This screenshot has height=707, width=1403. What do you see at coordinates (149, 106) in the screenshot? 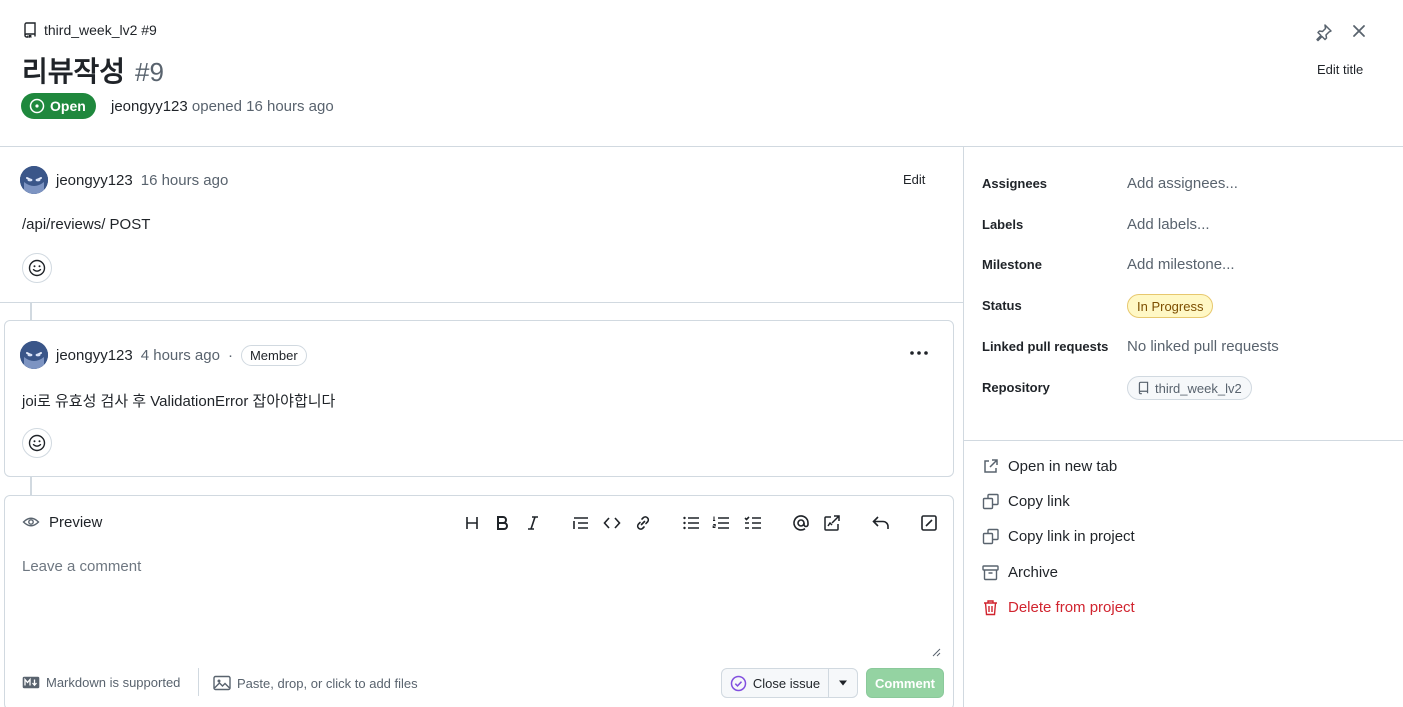
I see `author-link: jeongyy123` at bounding box center [149, 106].